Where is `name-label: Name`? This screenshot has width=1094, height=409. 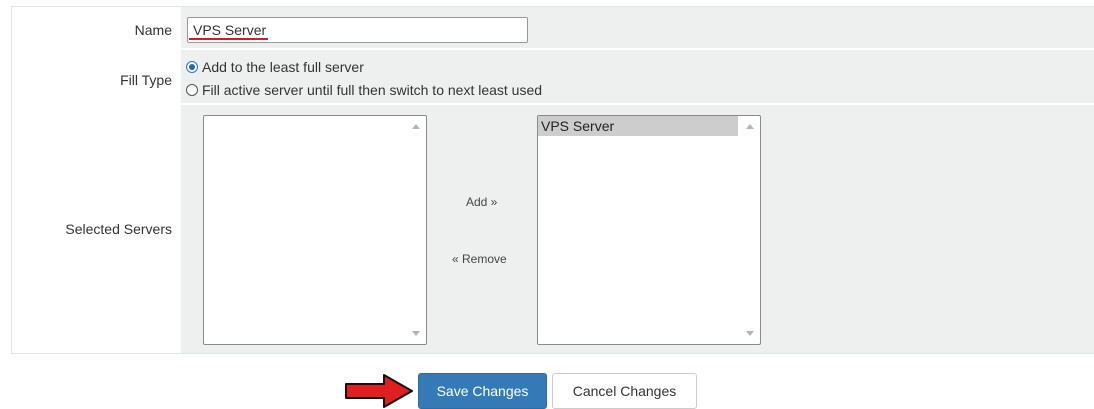
name-label: Name is located at coordinates (153, 30).